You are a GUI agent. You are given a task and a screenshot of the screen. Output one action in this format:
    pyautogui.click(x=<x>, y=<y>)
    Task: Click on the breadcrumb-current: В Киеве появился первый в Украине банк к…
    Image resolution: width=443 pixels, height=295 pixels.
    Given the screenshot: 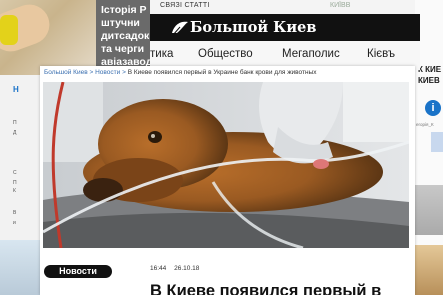 What is the action you would take?
    pyautogui.click(x=222, y=72)
    